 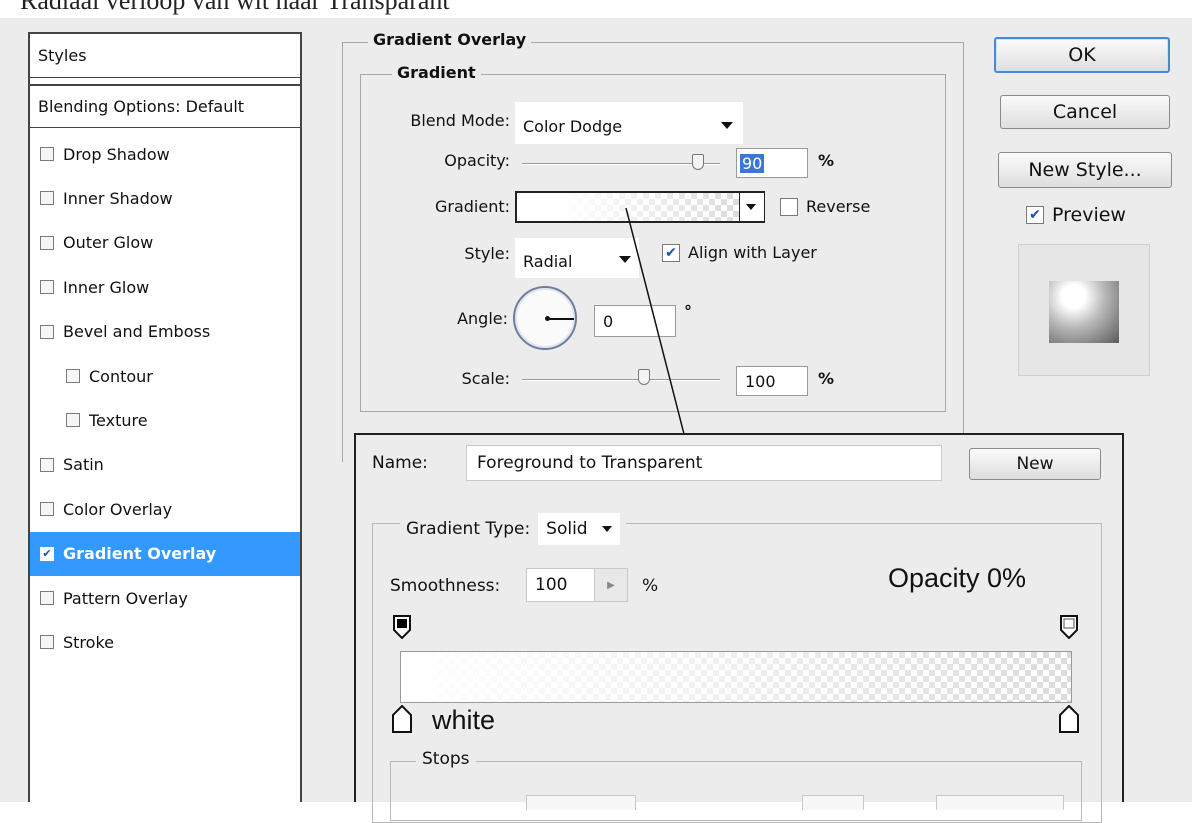 I want to click on color-stop-left-icon, so click(x=402, y=718).